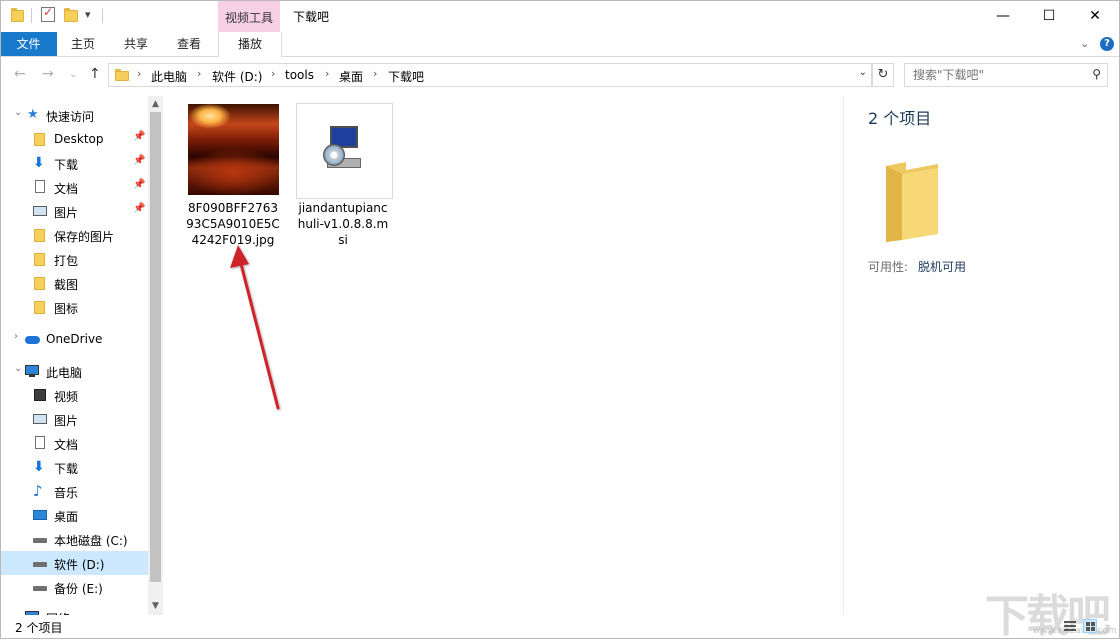  Describe the element at coordinates (74, 563) in the screenshot. I see `sidebar-item-drive-d: 软件 (D:)` at that location.